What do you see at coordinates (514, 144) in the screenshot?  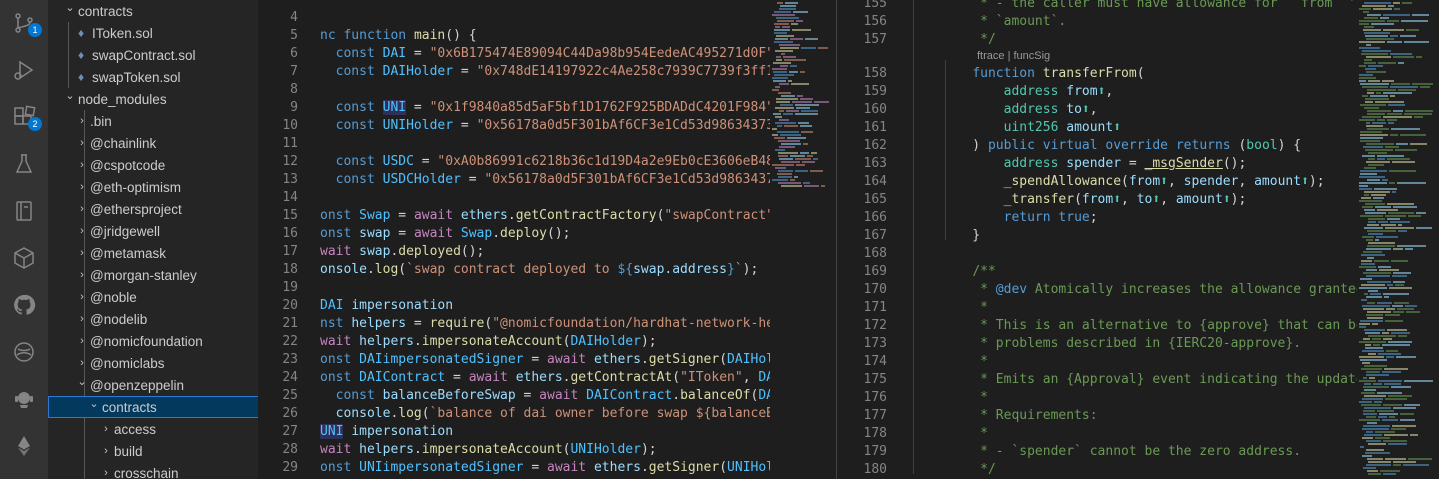 I see `code-line: 11` at bounding box center [514, 144].